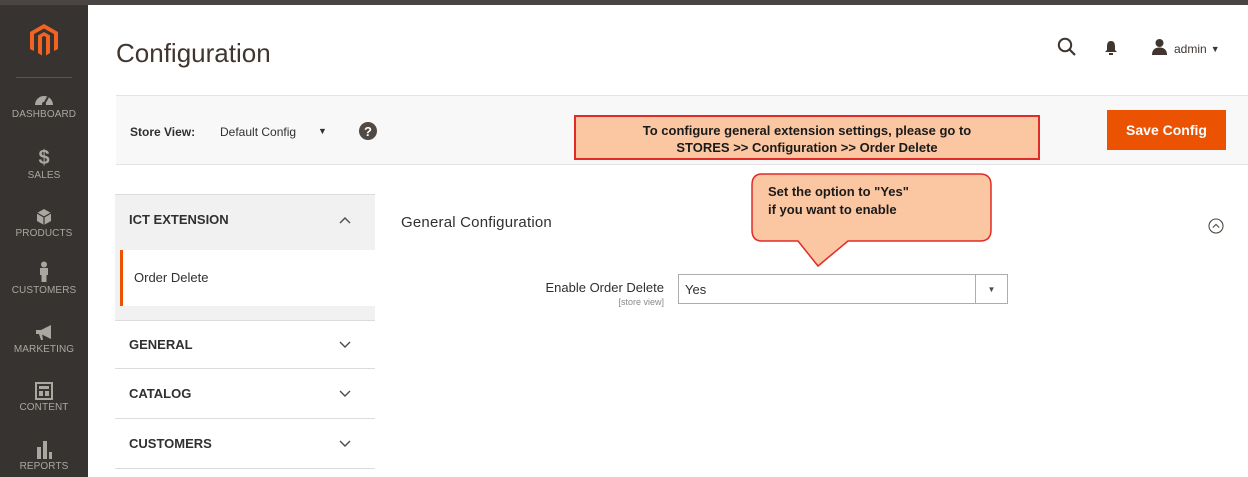  What do you see at coordinates (838, 191) in the screenshot?
I see `bubble-line-1: Set the option to "Yes"` at bounding box center [838, 191].